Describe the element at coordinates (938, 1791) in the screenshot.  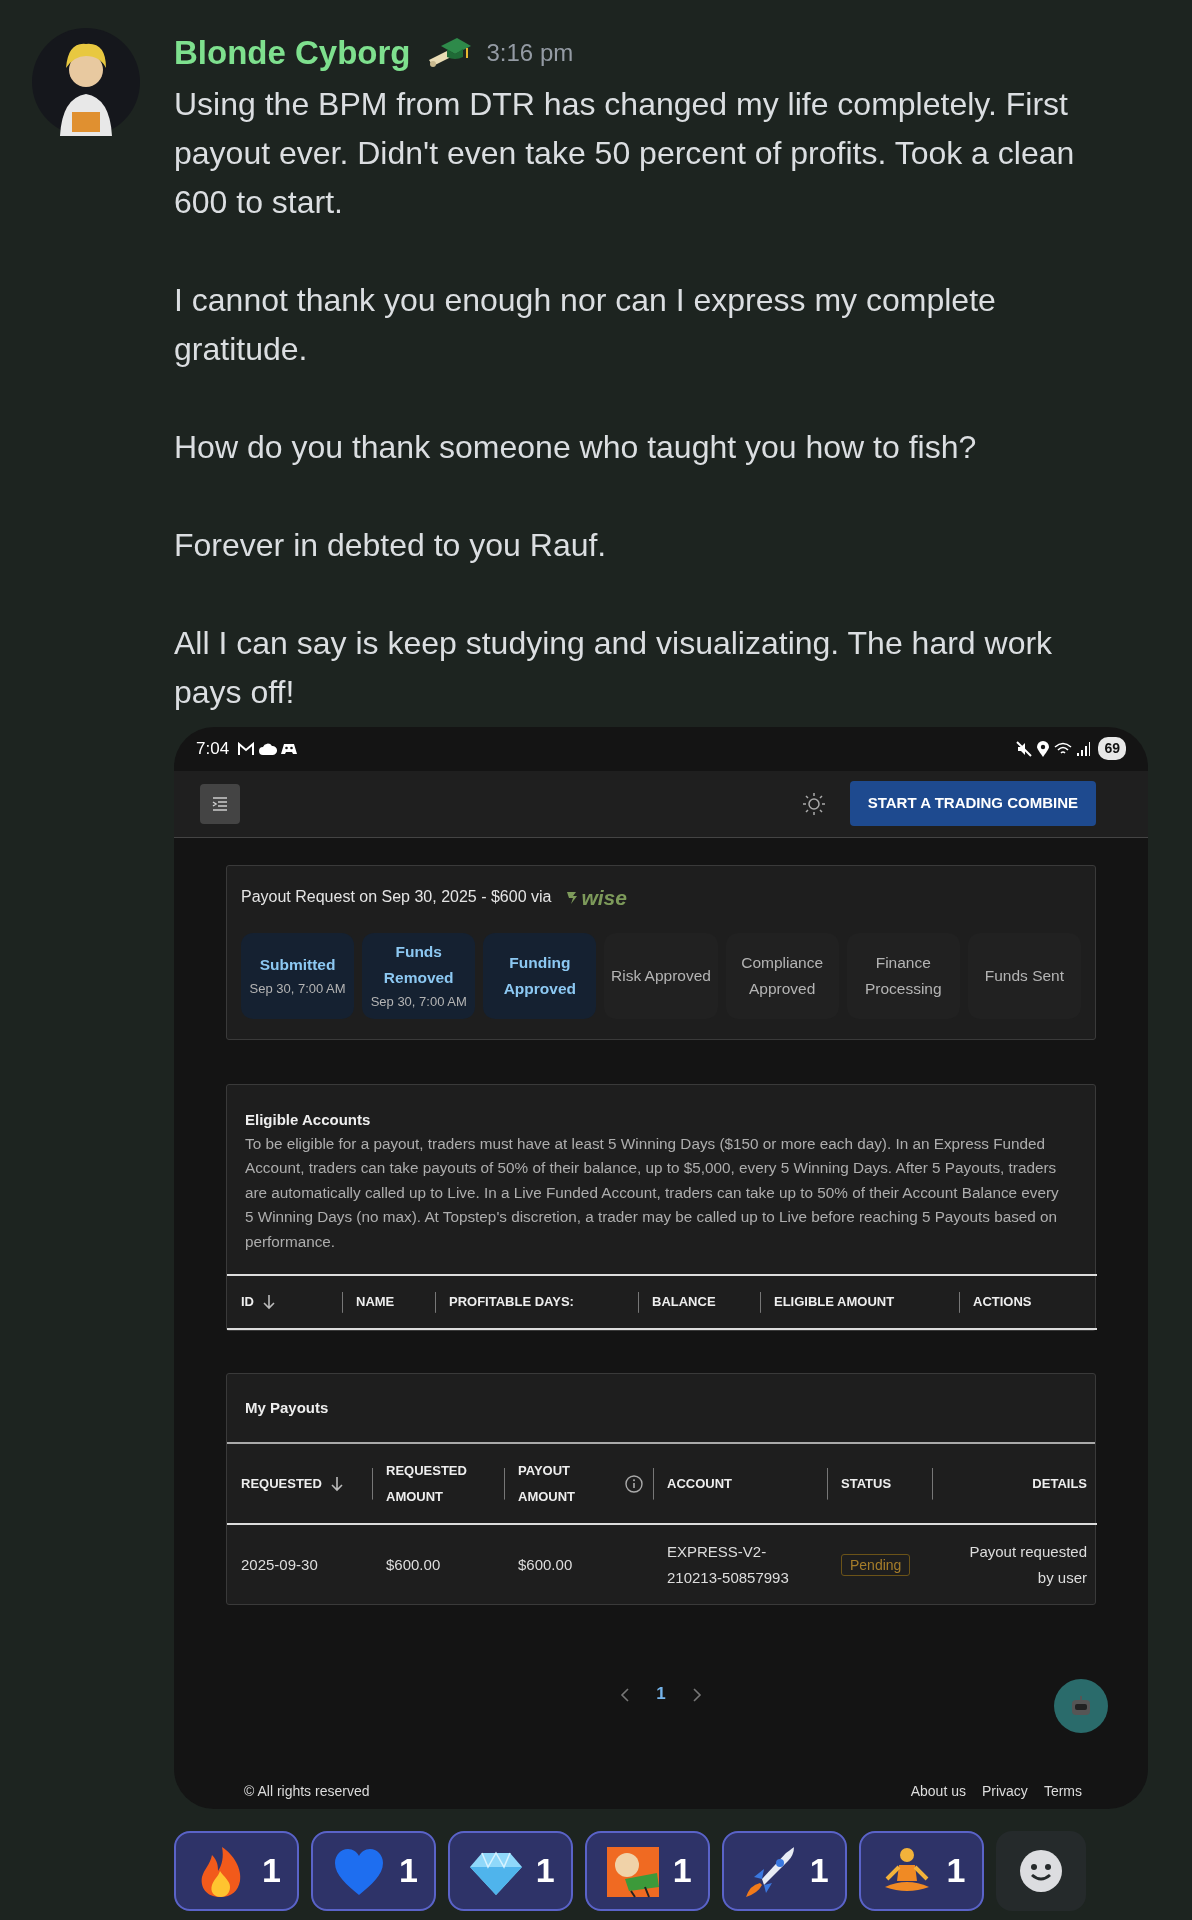
I see `footer-link: About us` at that location.